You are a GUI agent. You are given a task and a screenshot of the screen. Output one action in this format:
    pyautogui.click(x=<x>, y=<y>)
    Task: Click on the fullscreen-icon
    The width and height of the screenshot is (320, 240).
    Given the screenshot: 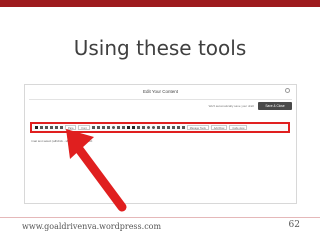 What is the action you would take?
    pyautogui.click(x=183, y=127)
    